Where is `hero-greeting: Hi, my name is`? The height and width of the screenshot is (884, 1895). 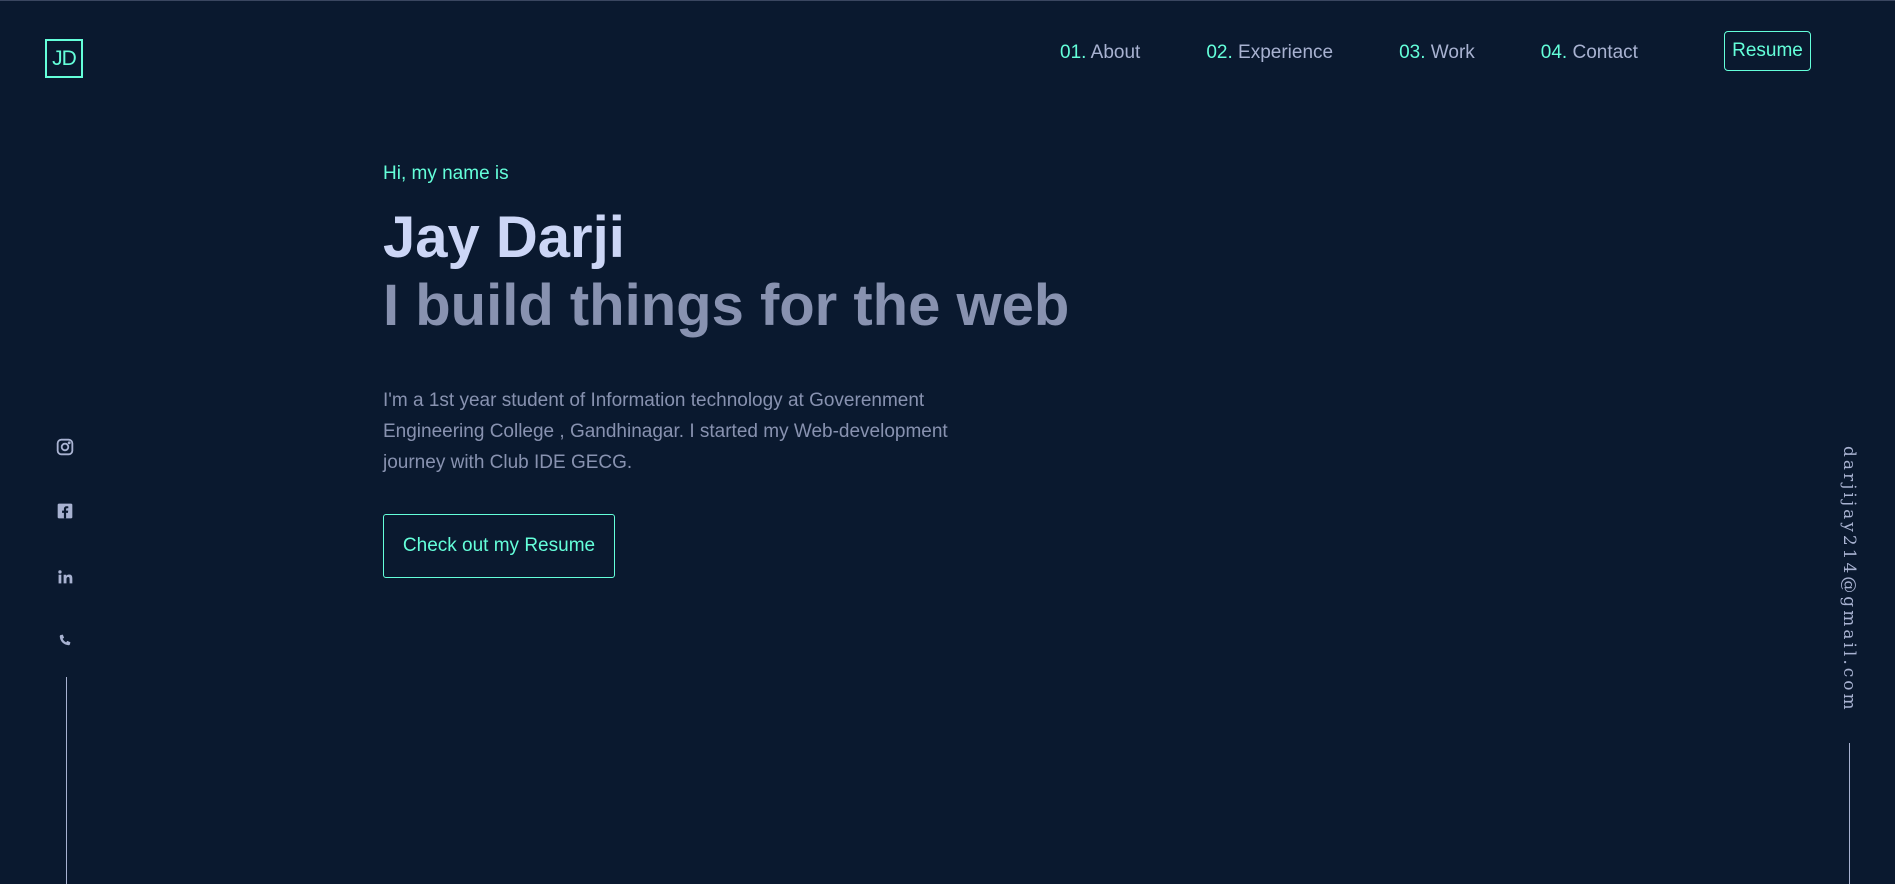
hero-greeting: Hi, my name is is located at coordinates (446, 173).